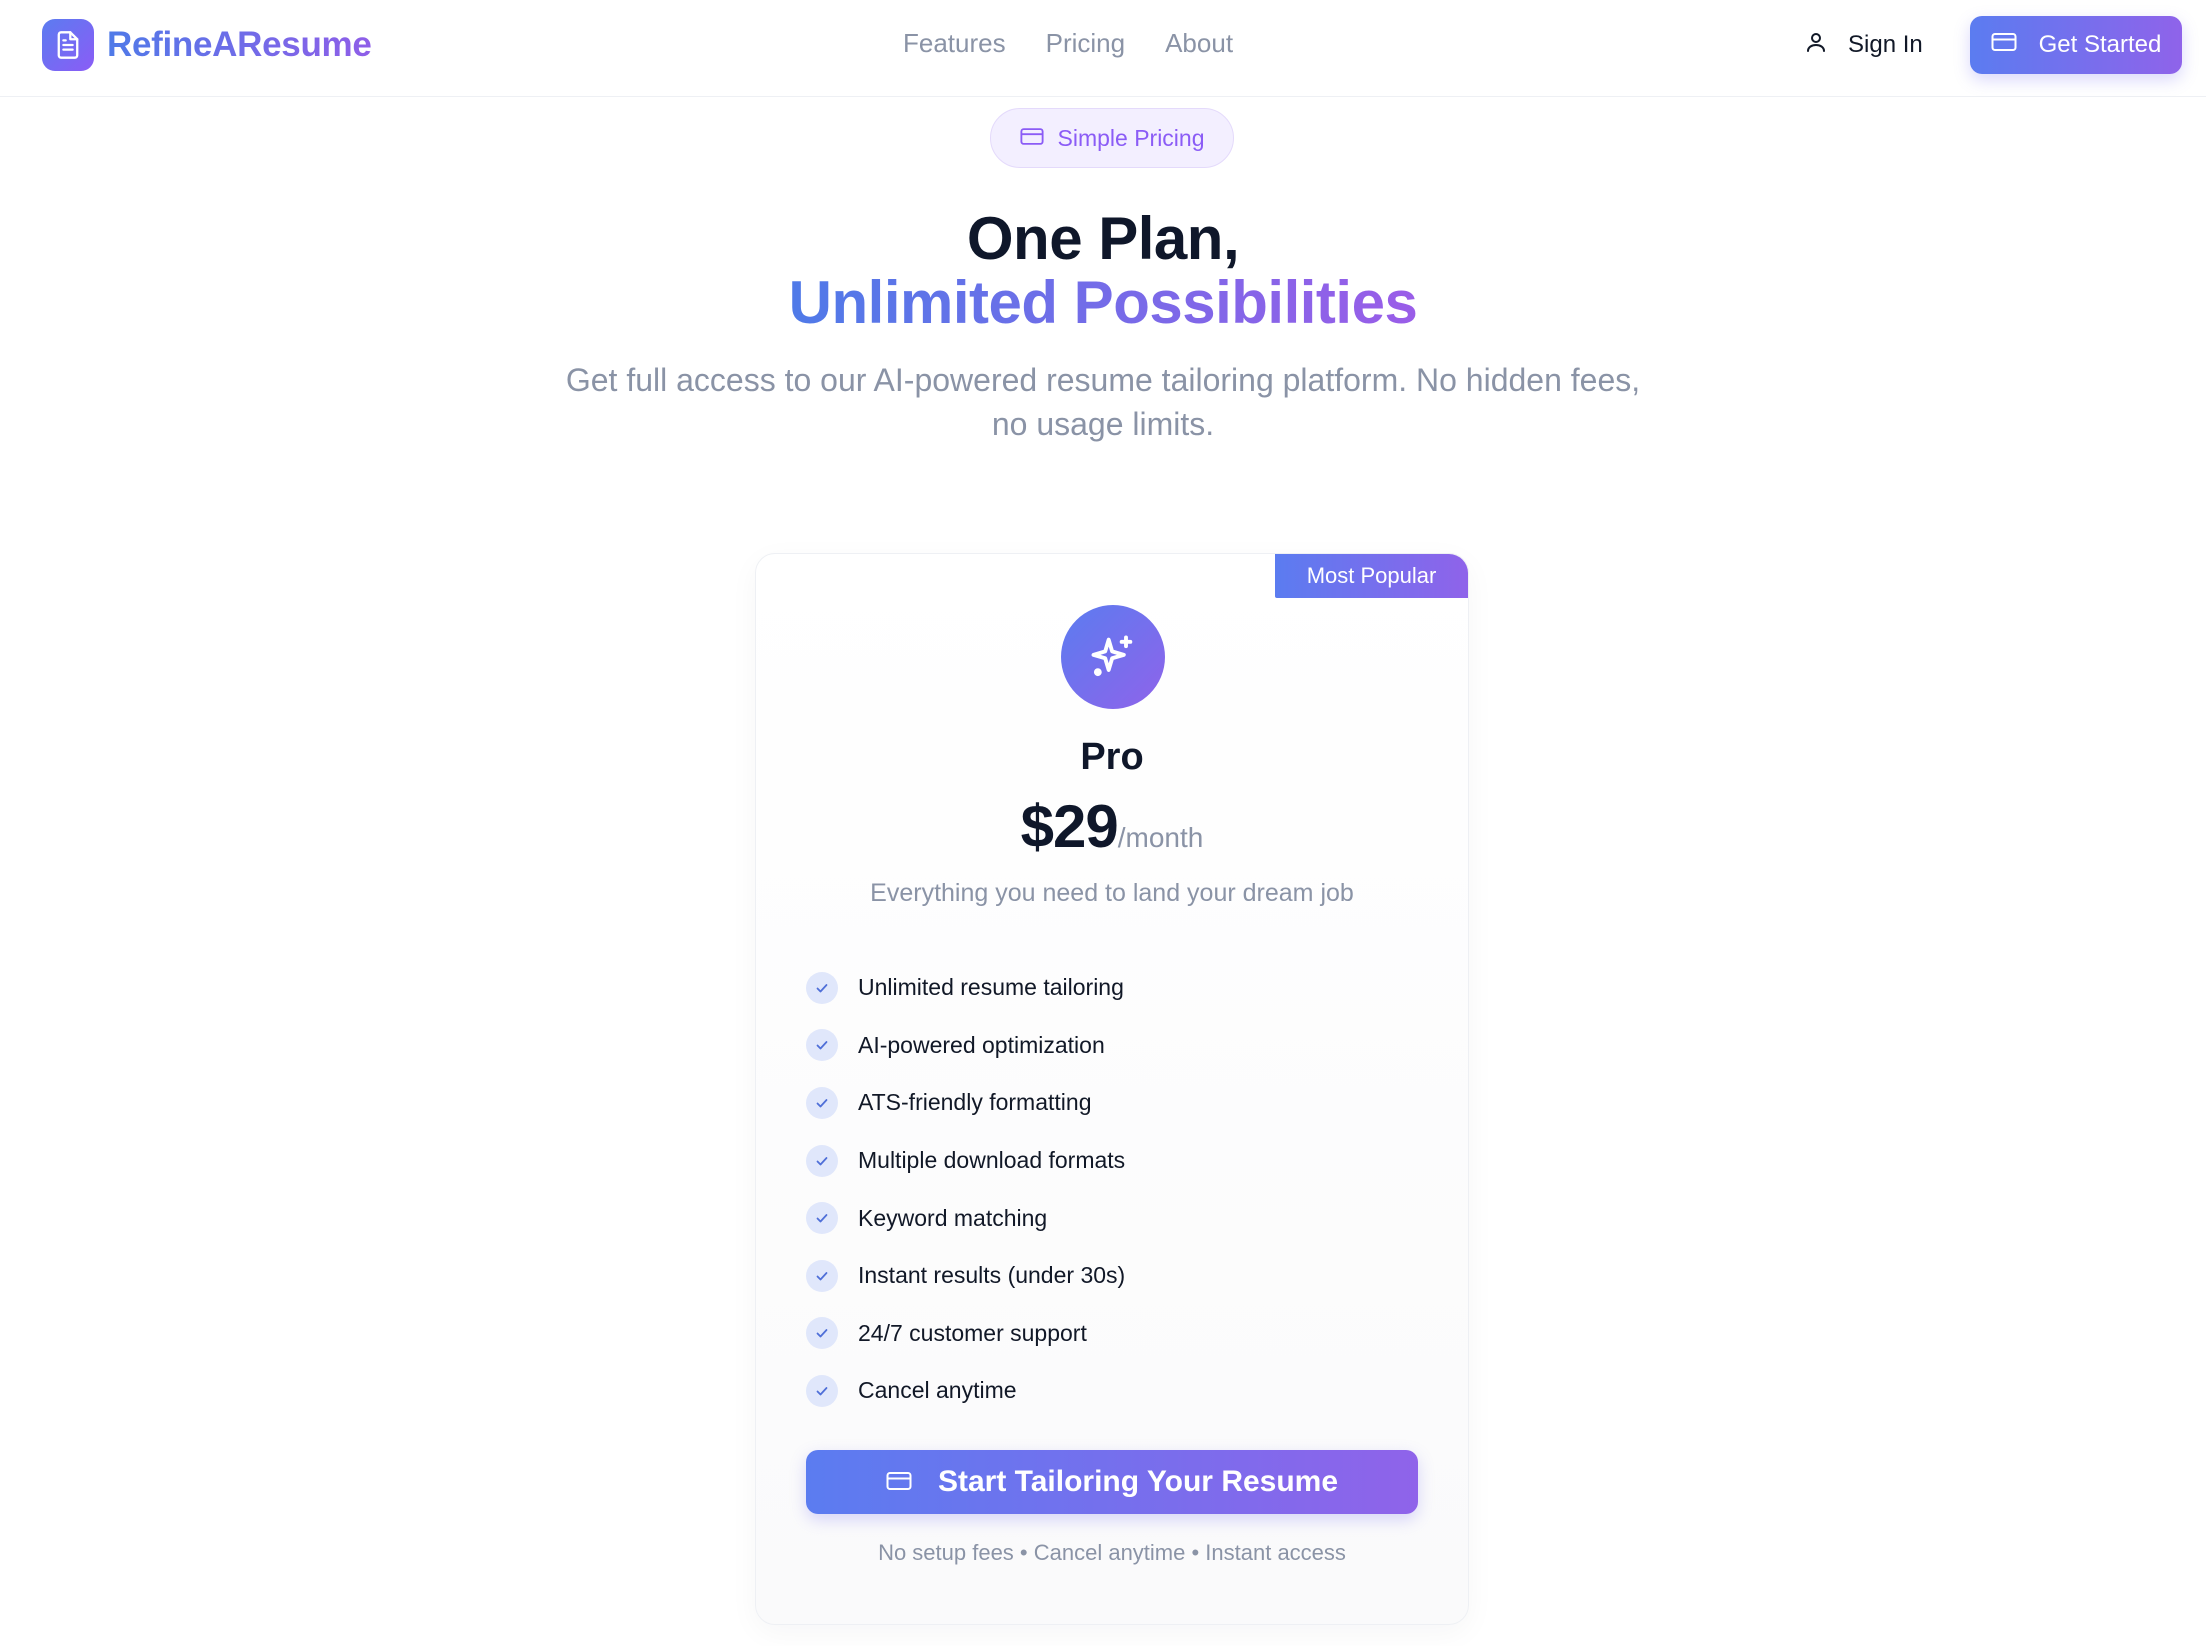 The height and width of the screenshot is (1646, 2206). What do you see at coordinates (1199, 43) in the screenshot?
I see `nav-about: About` at bounding box center [1199, 43].